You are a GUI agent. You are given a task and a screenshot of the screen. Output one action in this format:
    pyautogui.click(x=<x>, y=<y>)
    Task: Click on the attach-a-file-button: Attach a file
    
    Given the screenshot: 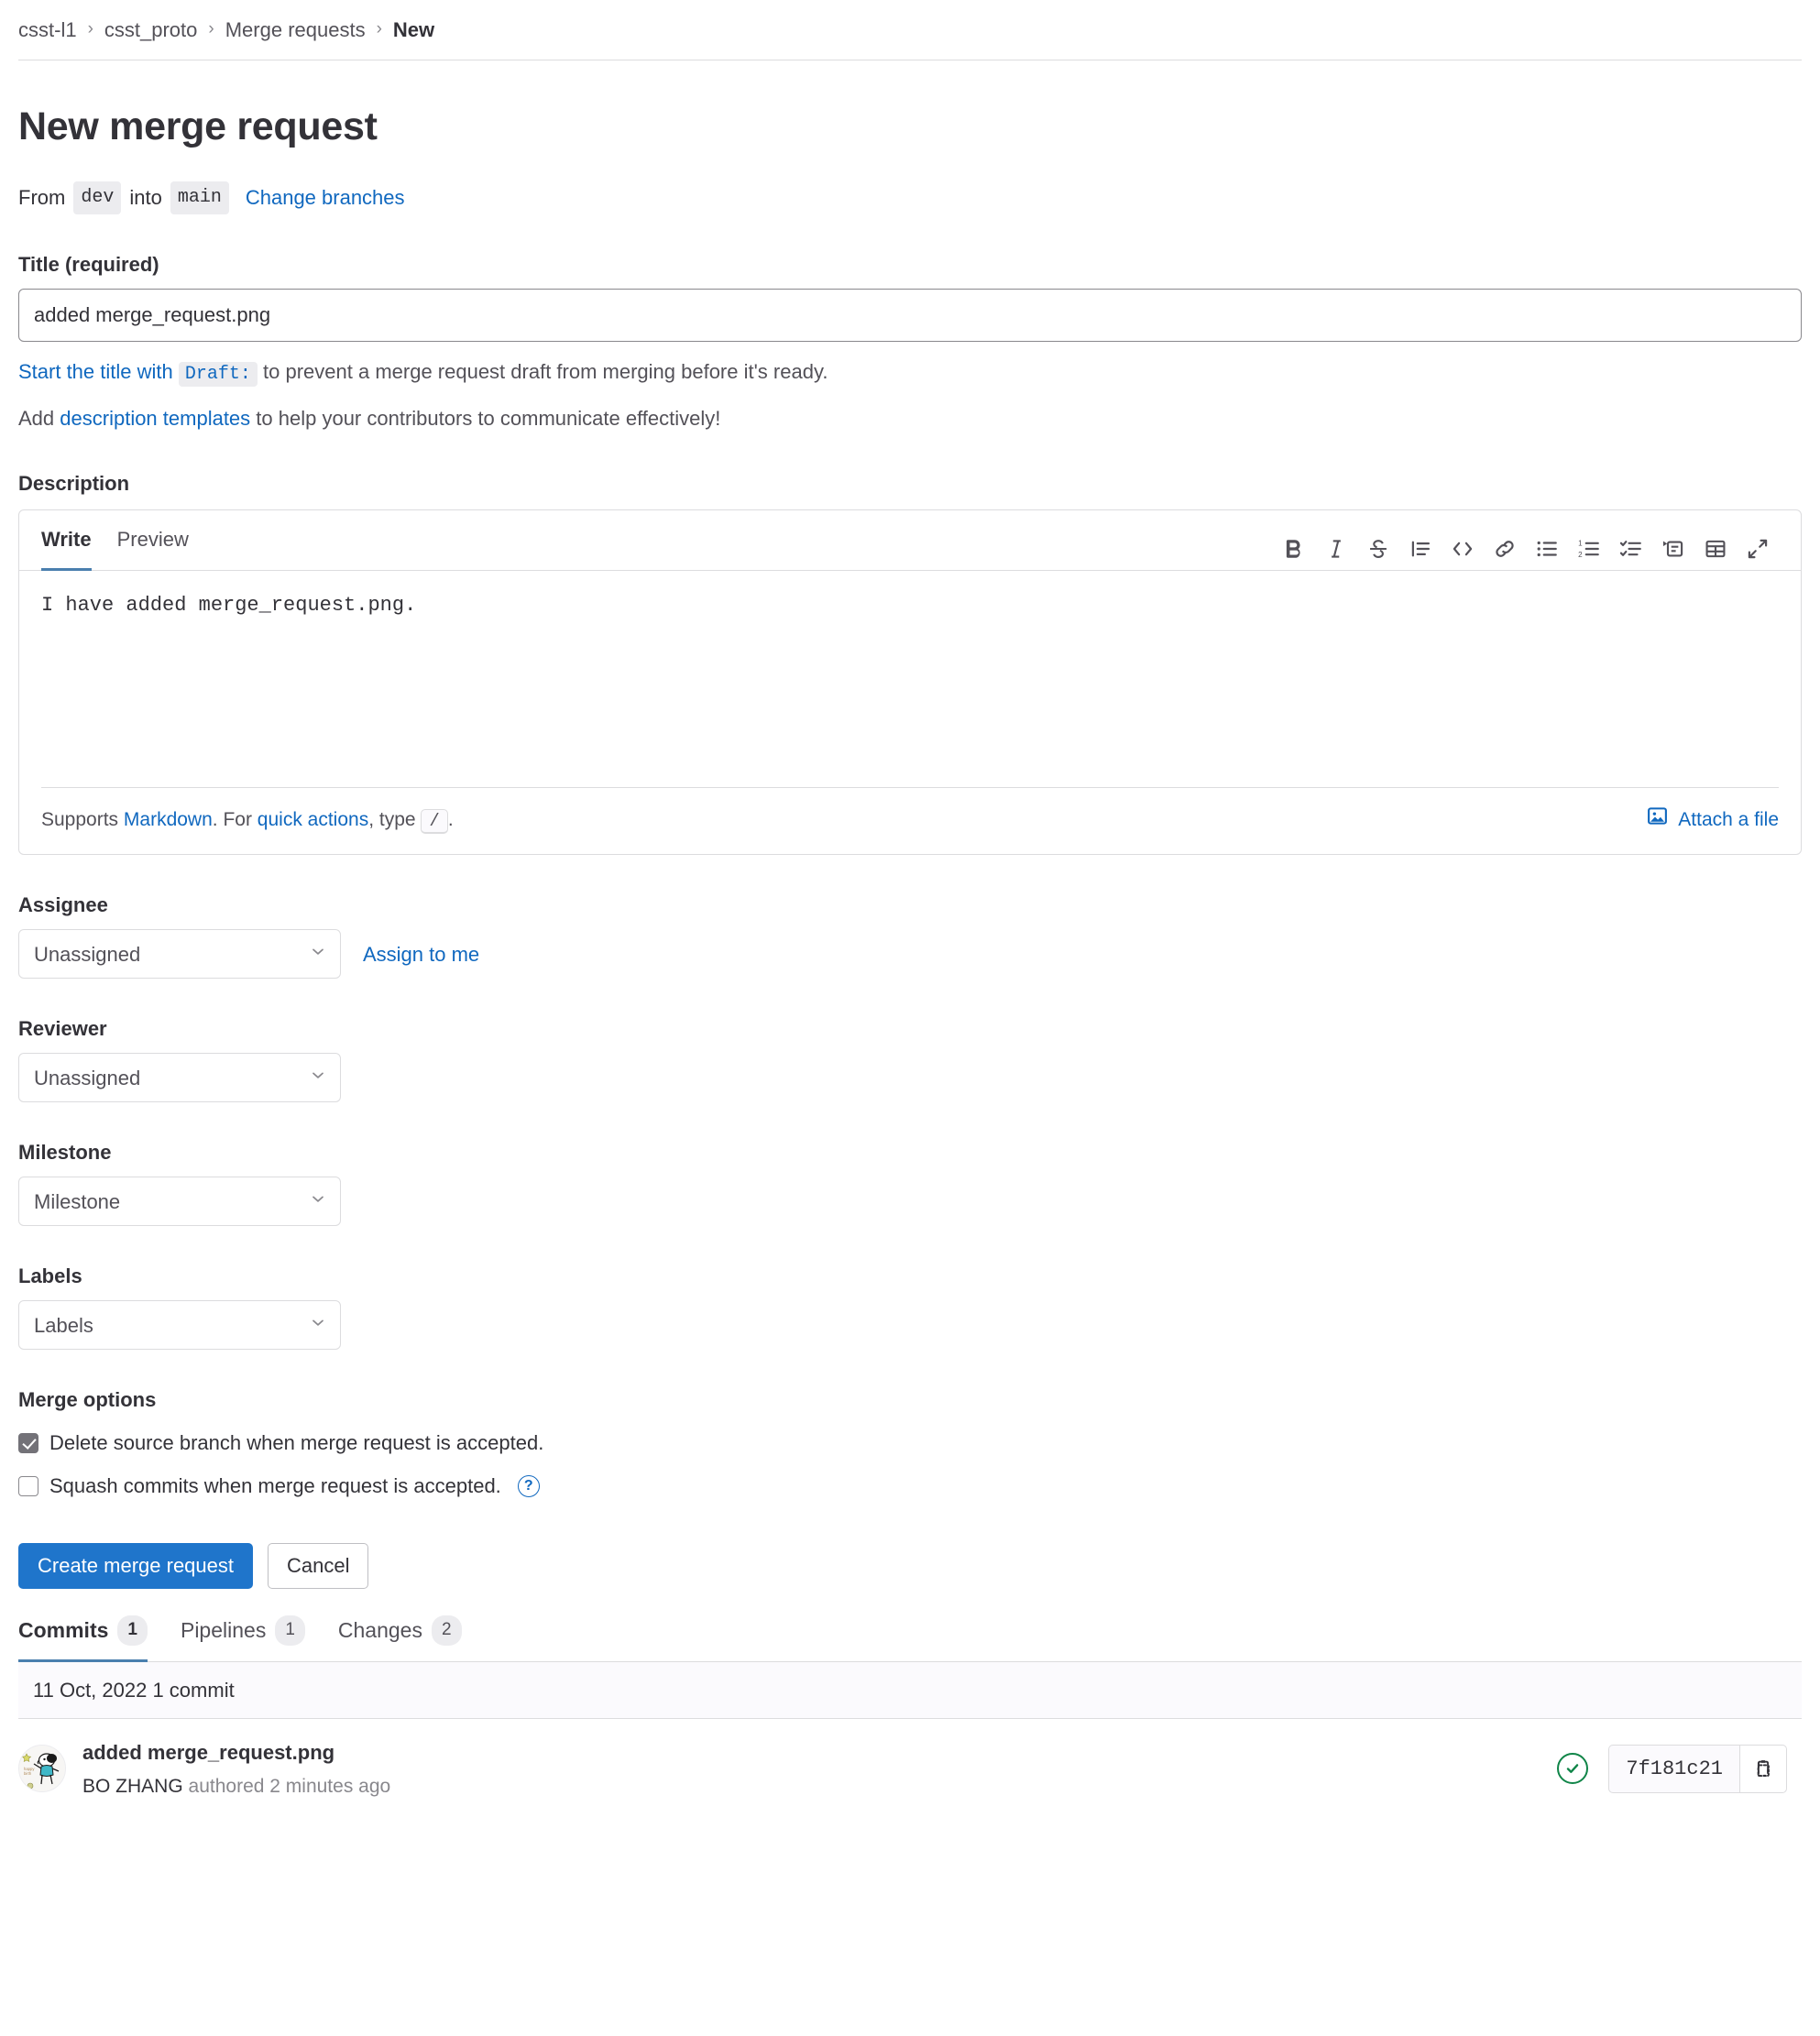 What is the action you would take?
    pyautogui.click(x=1712, y=821)
    